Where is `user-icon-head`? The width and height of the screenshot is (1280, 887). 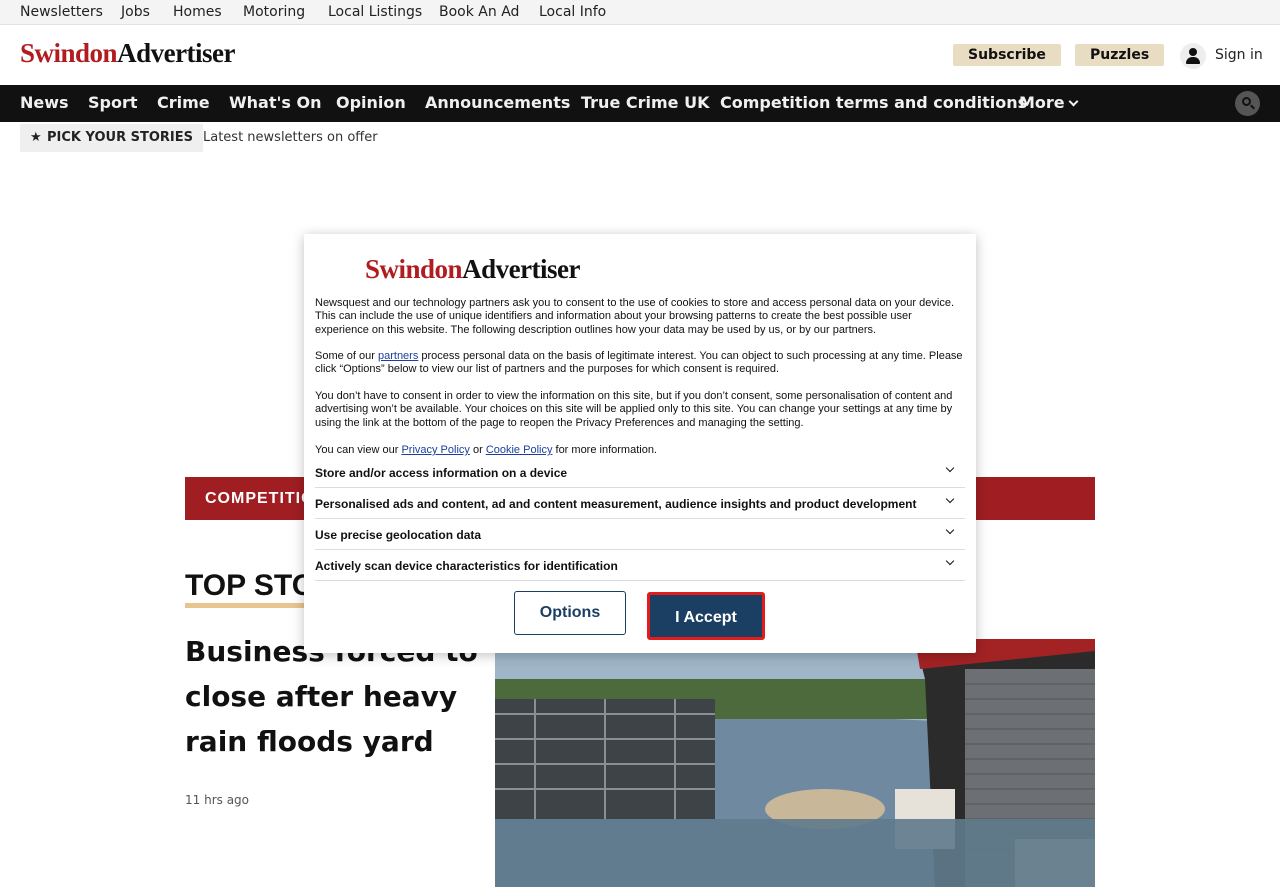 user-icon-head is located at coordinates (1193, 52).